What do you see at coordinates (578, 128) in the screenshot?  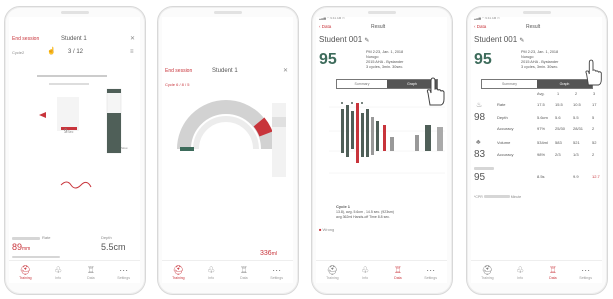 I see `cell: 28/31` at bounding box center [578, 128].